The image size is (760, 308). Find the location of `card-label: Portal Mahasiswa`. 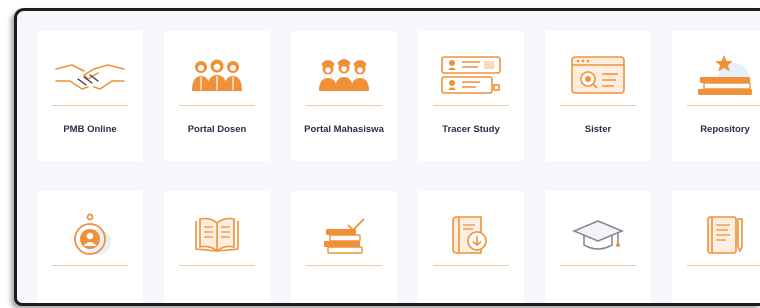

card-label: Portal Mahasiswa is located at coordinates (344, 129).